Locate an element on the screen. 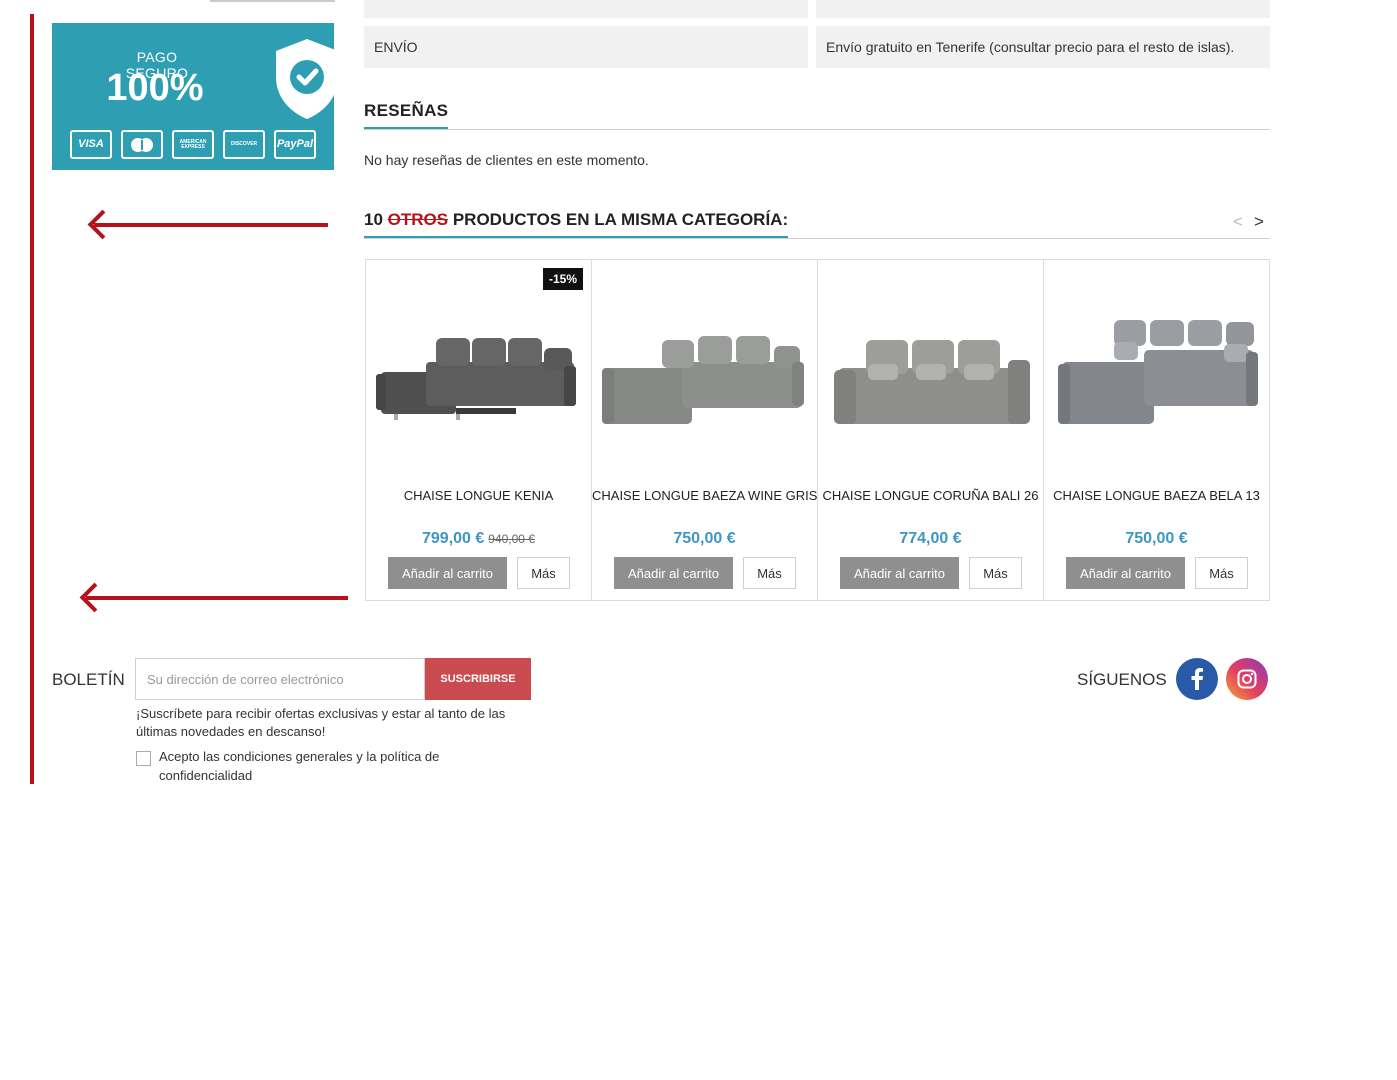  price-current: 774,00 € is located at coordinates (930, 538).